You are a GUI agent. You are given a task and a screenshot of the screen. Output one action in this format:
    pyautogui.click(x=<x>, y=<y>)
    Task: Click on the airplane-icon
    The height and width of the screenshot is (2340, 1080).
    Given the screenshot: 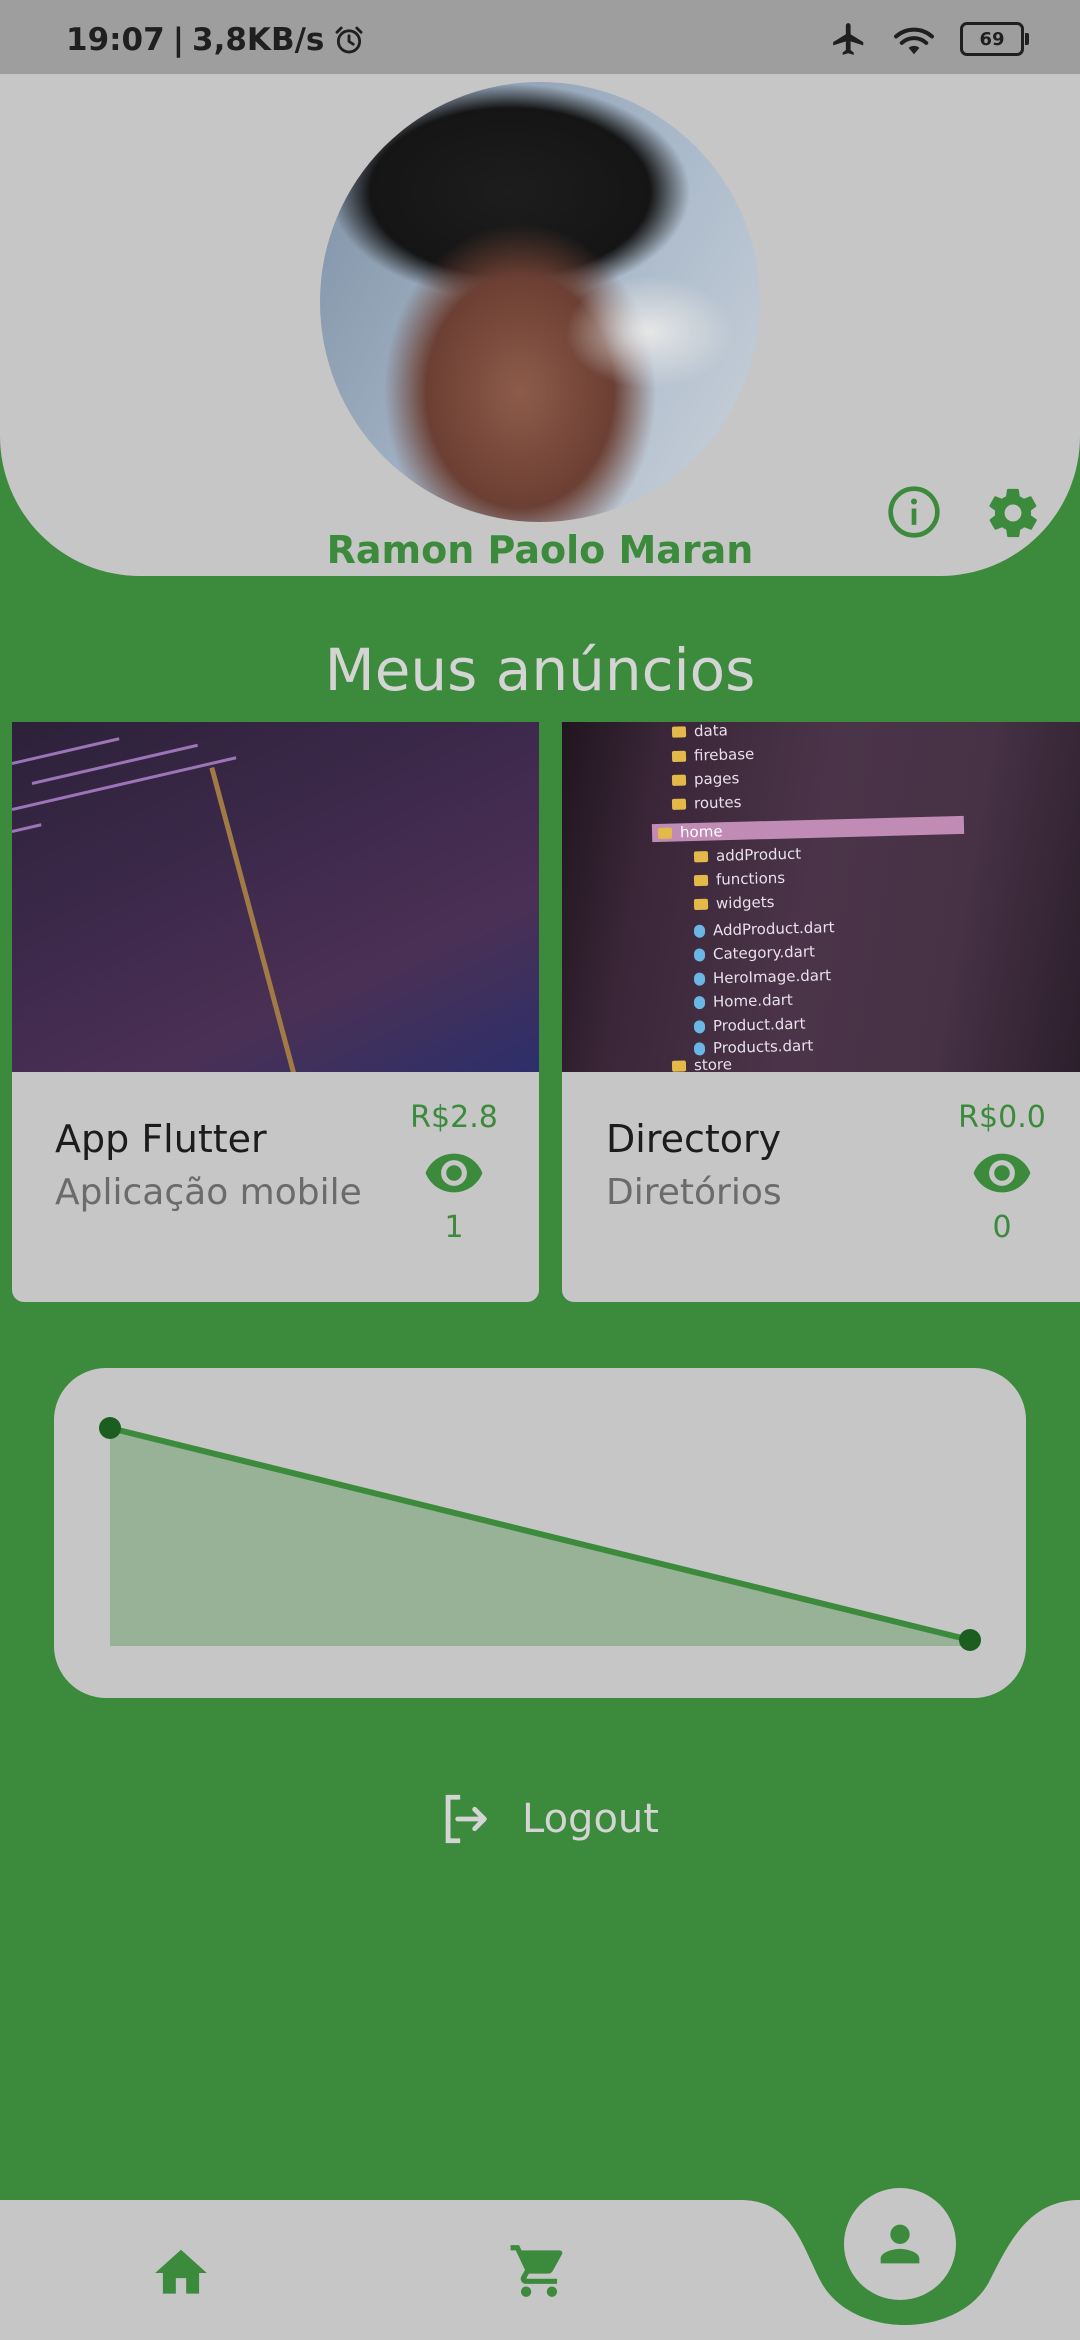 What is the action you would take?
    pyautogui.click(x=848, y=39)
    